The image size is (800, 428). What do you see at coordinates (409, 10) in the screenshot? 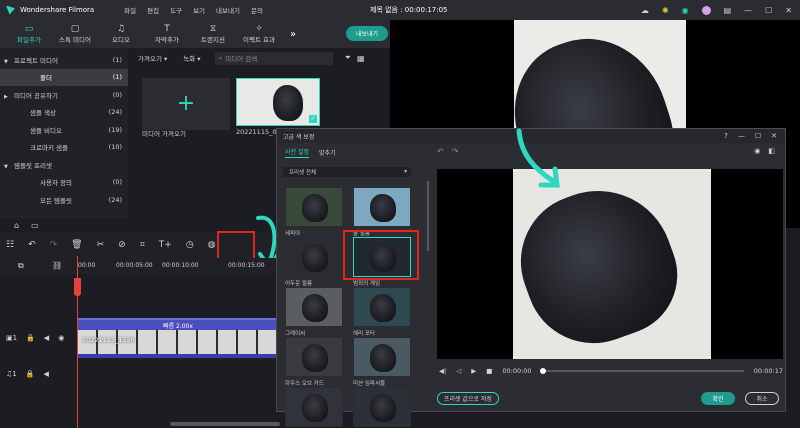
I see `project-title: 제목 없음 : 00:00:17:05` at bounding box center [409, 10].